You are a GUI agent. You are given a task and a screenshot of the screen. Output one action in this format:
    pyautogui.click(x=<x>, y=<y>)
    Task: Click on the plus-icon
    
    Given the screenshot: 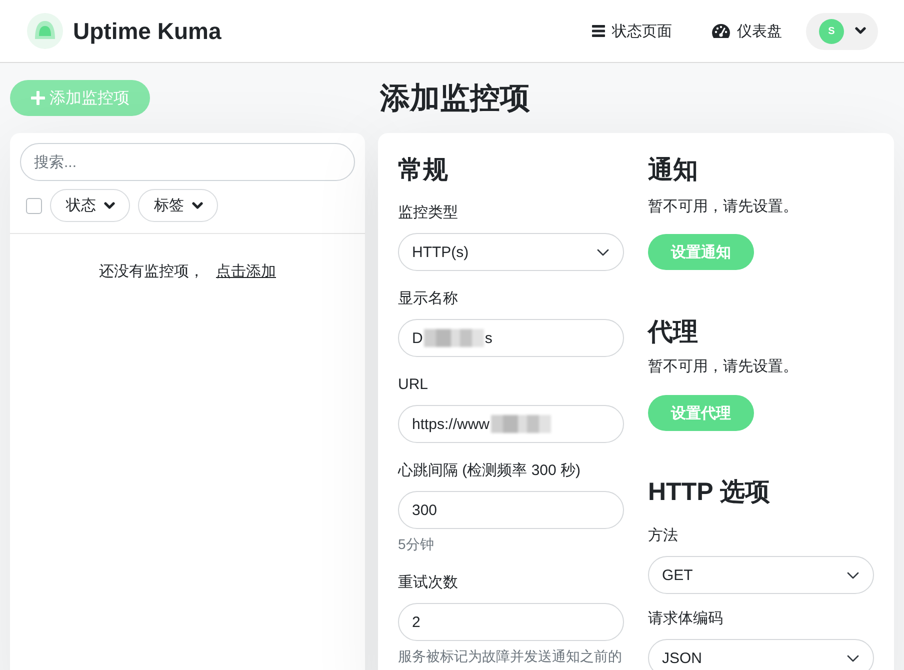 What is the action you would take?
    pyautogui.click(x=37, y=98)
    